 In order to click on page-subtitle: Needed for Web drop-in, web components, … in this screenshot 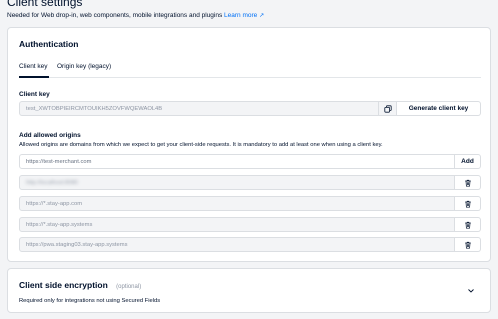, I will do `click(135, 15)`.